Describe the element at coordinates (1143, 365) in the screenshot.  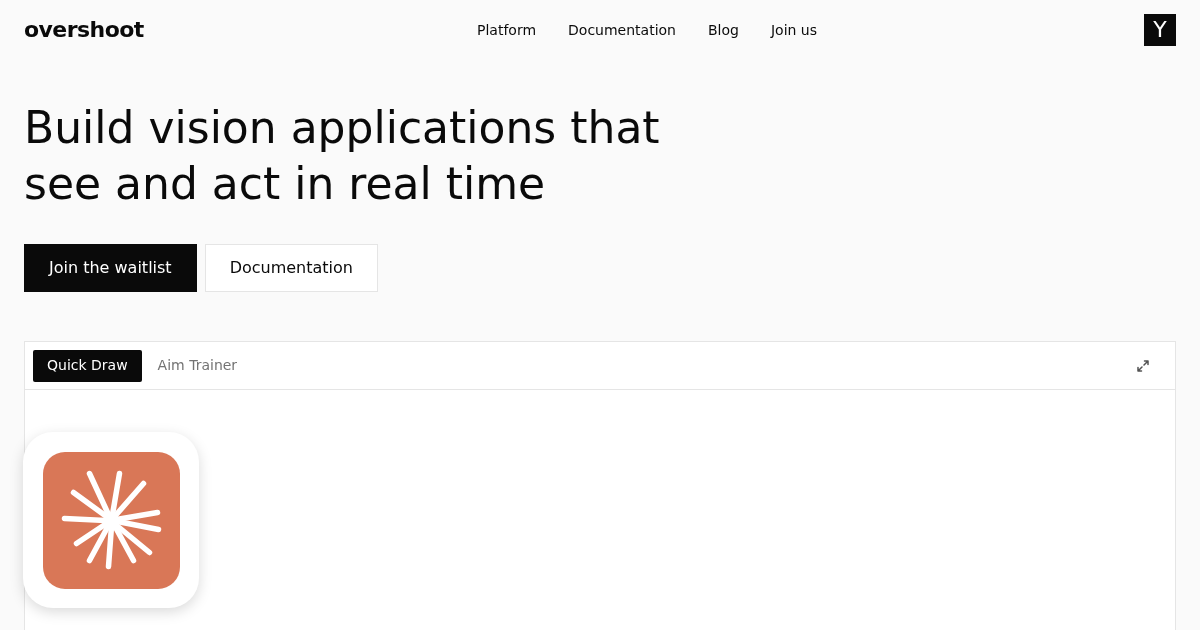
I see `expand-icon` at that location.